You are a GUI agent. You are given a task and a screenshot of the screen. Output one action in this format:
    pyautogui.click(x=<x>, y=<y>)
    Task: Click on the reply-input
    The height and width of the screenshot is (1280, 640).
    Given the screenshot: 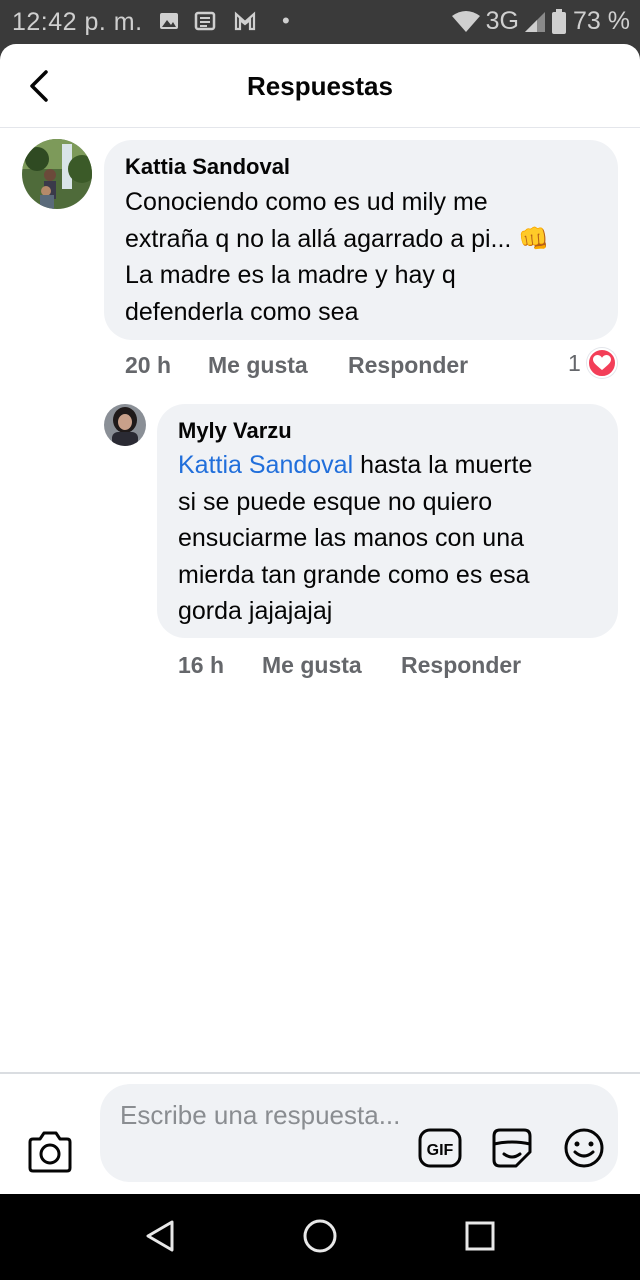 What is the action you would take?
    pyautogui.click(x=265, y=1135)
    